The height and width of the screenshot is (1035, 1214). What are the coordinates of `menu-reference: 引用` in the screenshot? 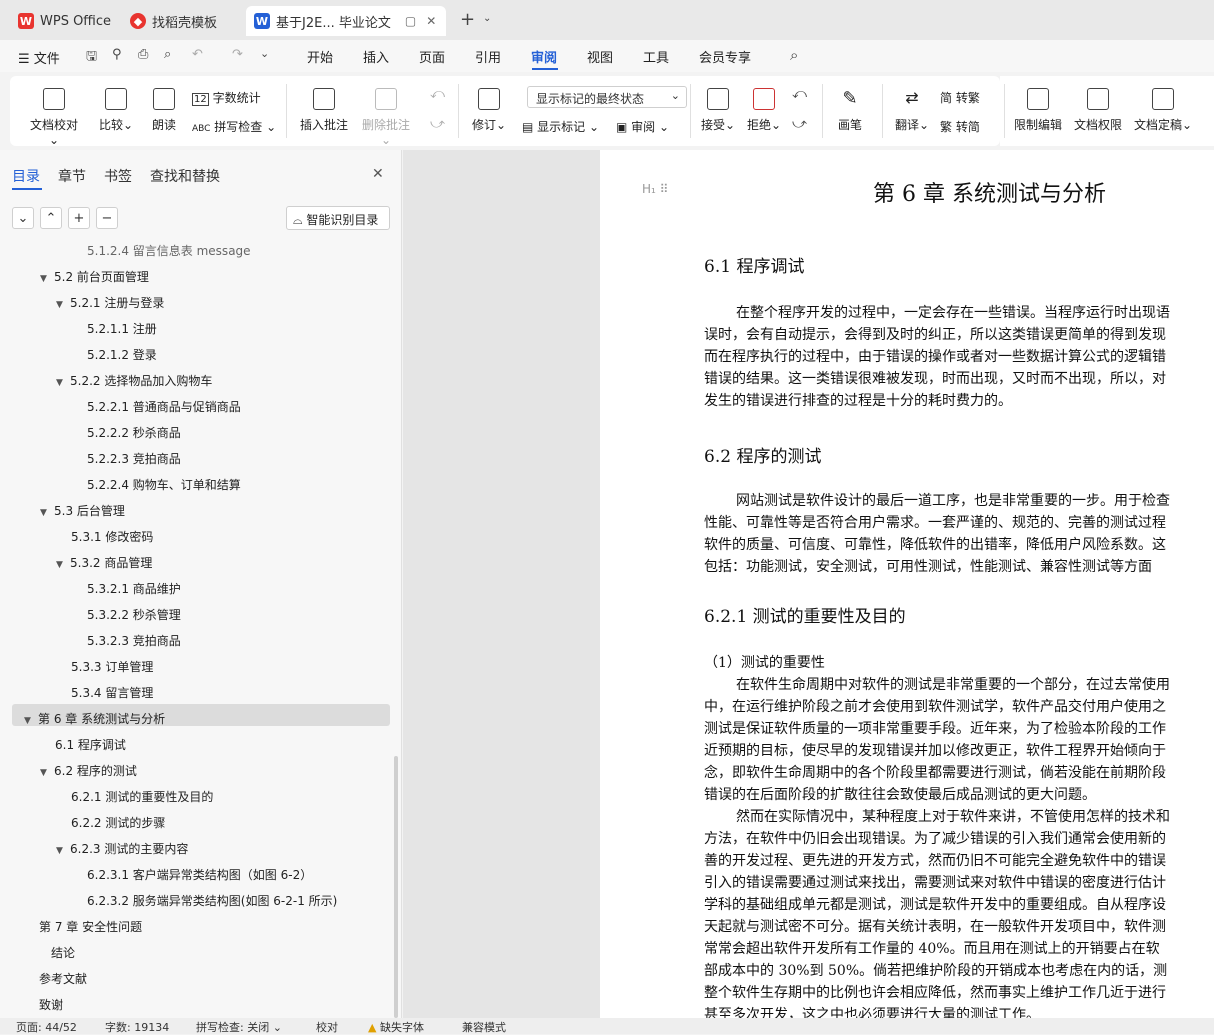 It's located at (488, 56).